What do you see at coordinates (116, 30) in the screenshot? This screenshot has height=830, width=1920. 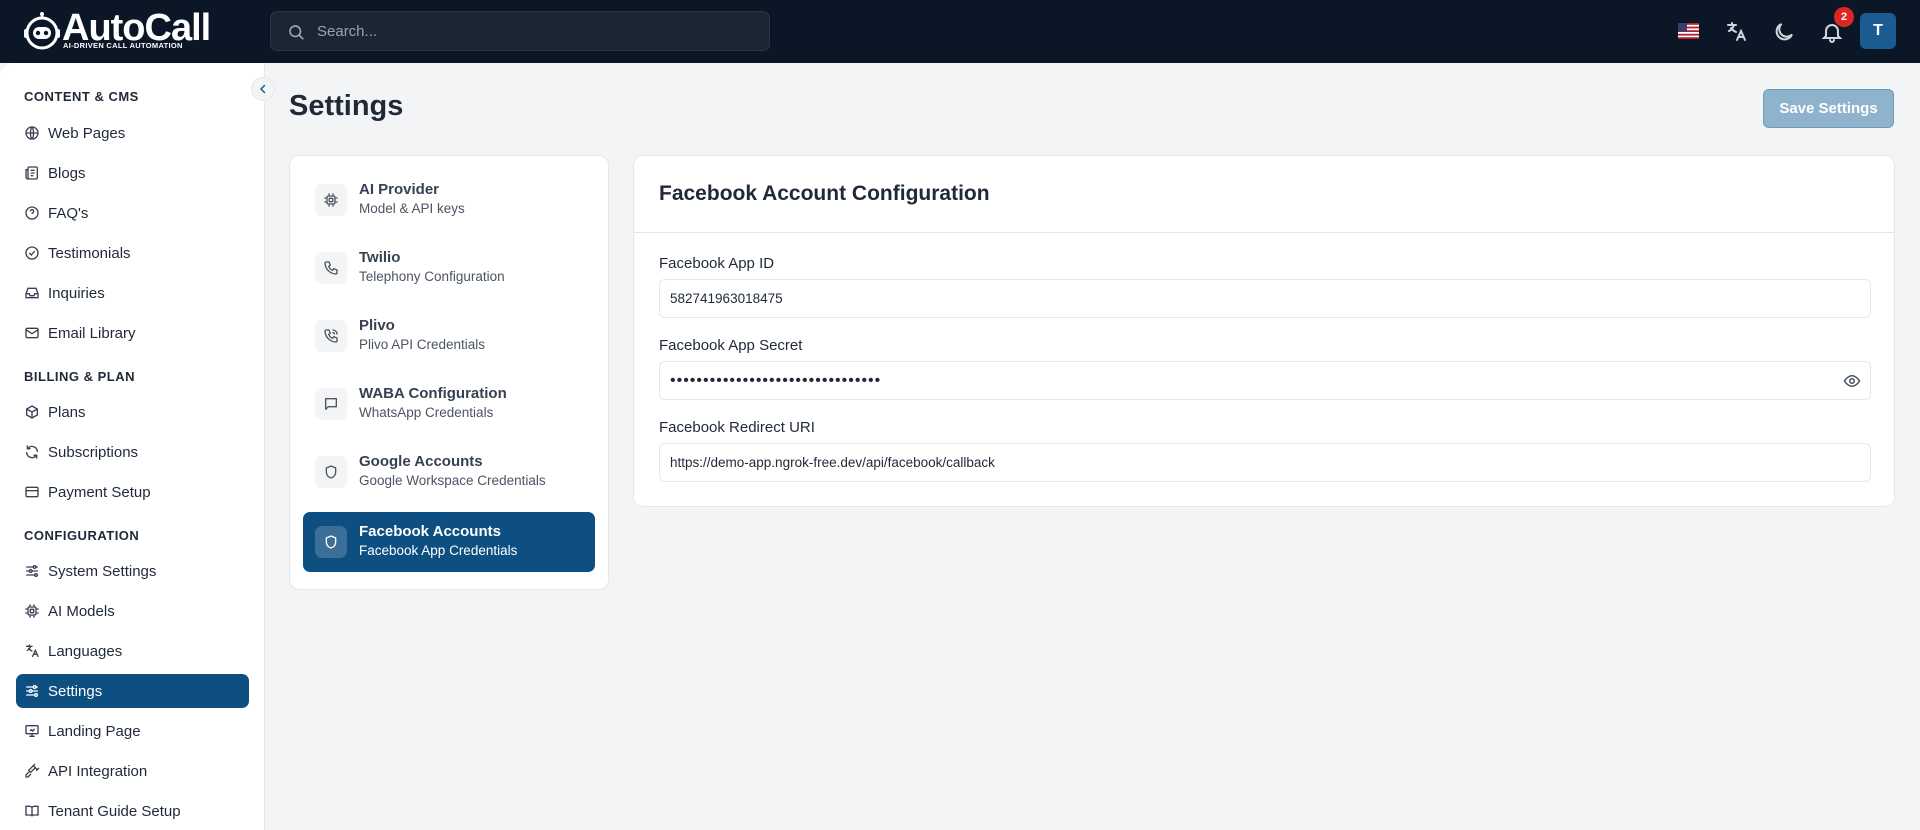 I see `brand-logo: AutoCall AI-DRIVEN CALL AUTOMATION` at bounding box center [116, 30].